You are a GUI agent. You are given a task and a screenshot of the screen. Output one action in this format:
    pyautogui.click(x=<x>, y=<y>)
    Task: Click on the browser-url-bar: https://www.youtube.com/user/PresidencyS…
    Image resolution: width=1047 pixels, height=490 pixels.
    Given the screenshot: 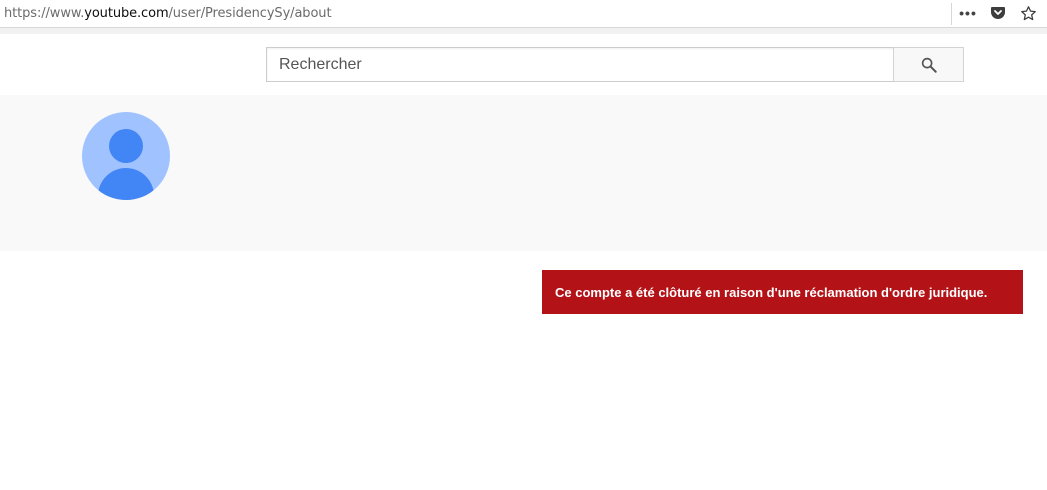 What is the action you would take?
    pyautogui.click(x=523, y=14)
    